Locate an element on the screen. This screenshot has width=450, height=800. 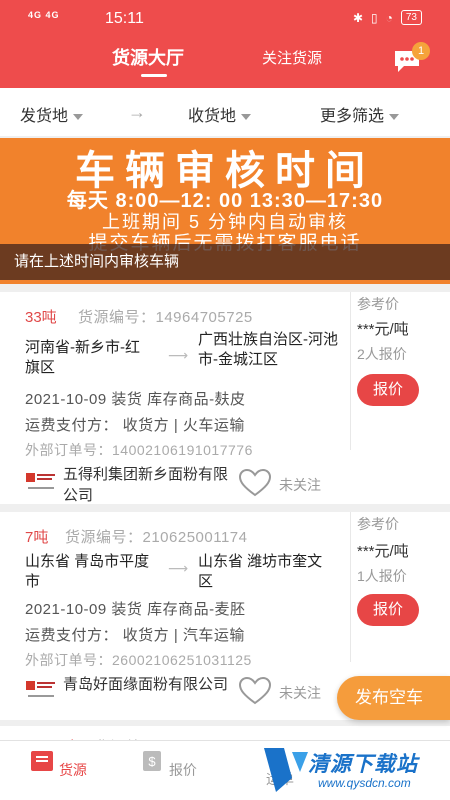
tab-cargo-label: 货源 is located at coordinates (72, 770).